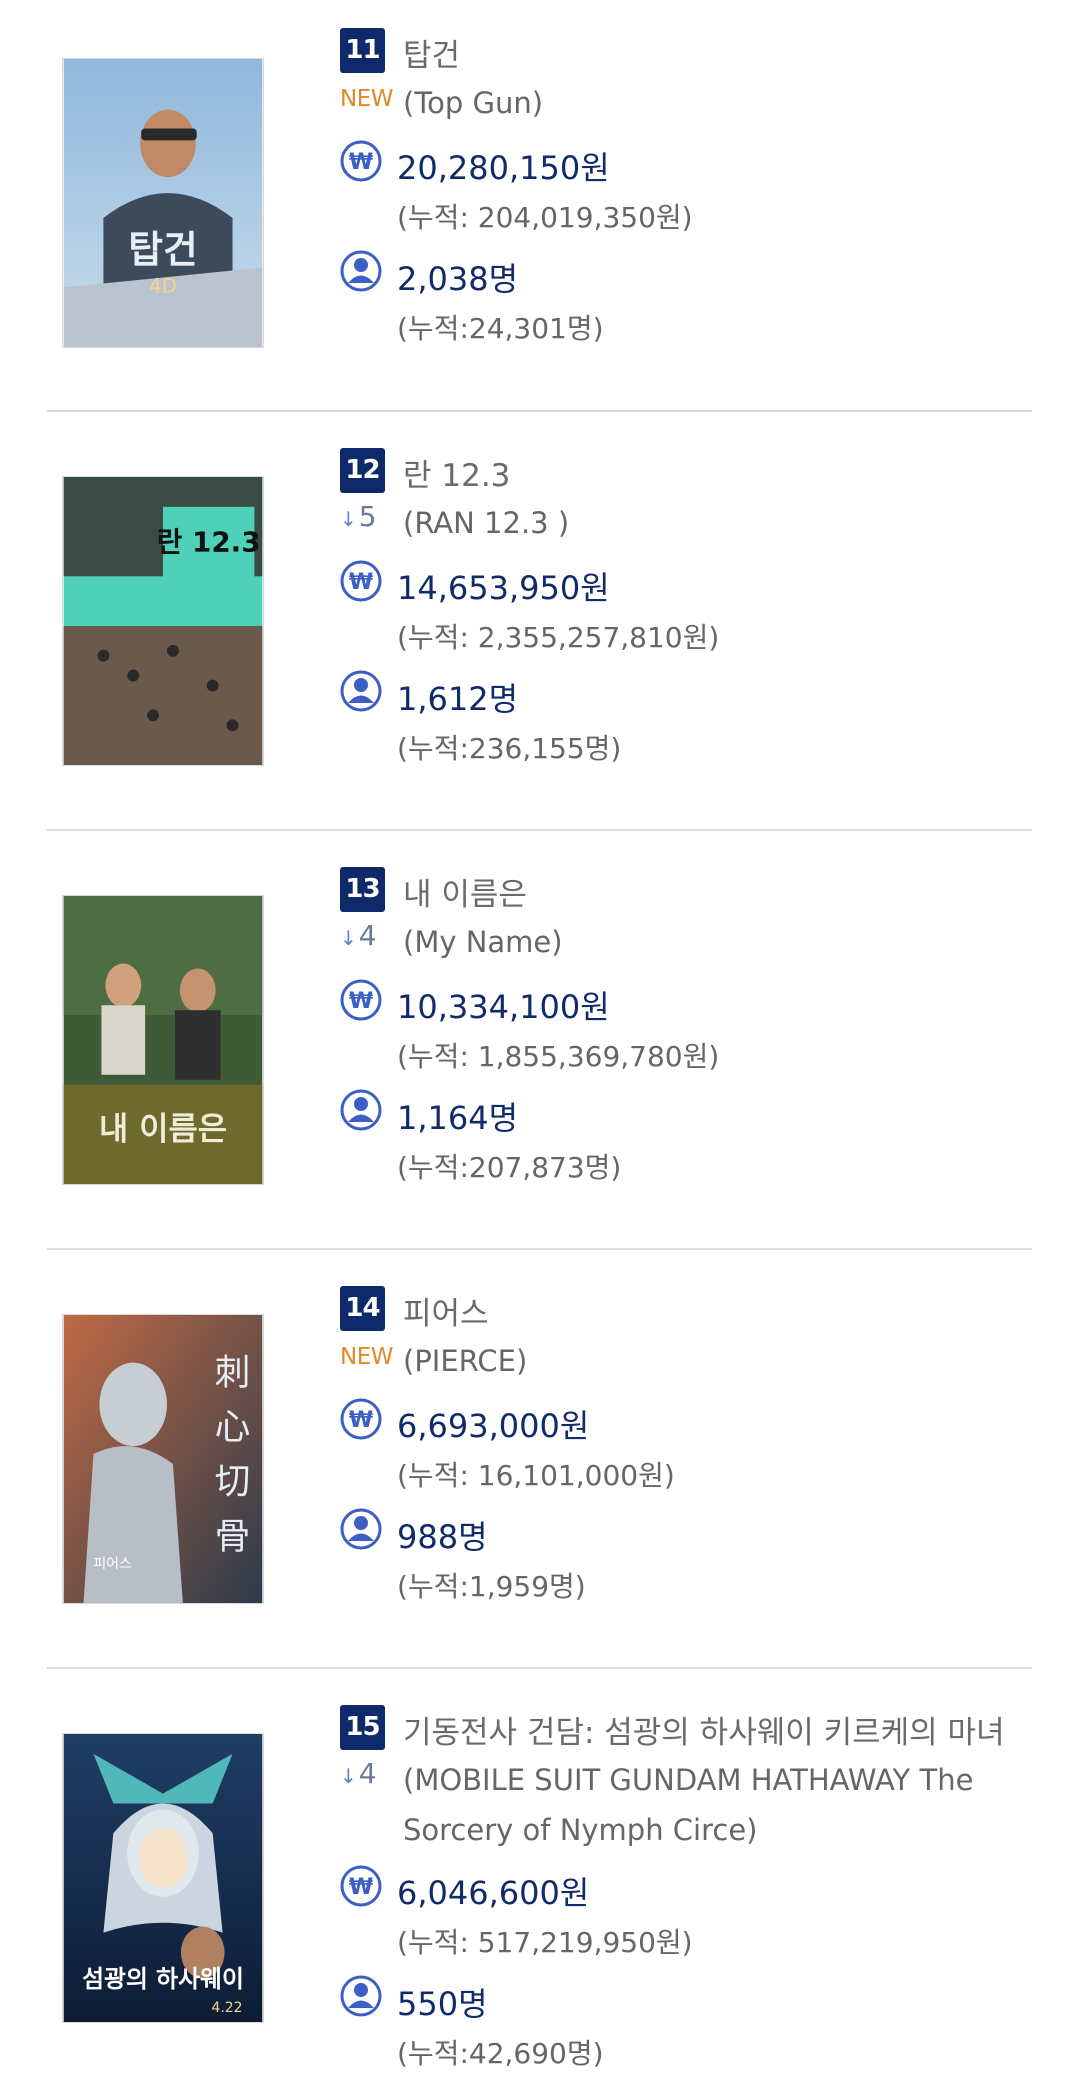  I want to click on original-title: (My Name), so click(483, 942).